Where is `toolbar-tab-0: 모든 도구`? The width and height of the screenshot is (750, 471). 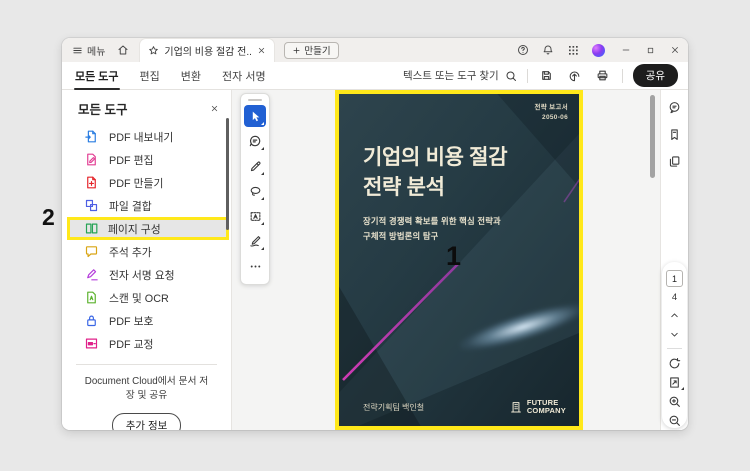 toolbar-tab-0: 모든 도구 is located at coordinates (97, 76).